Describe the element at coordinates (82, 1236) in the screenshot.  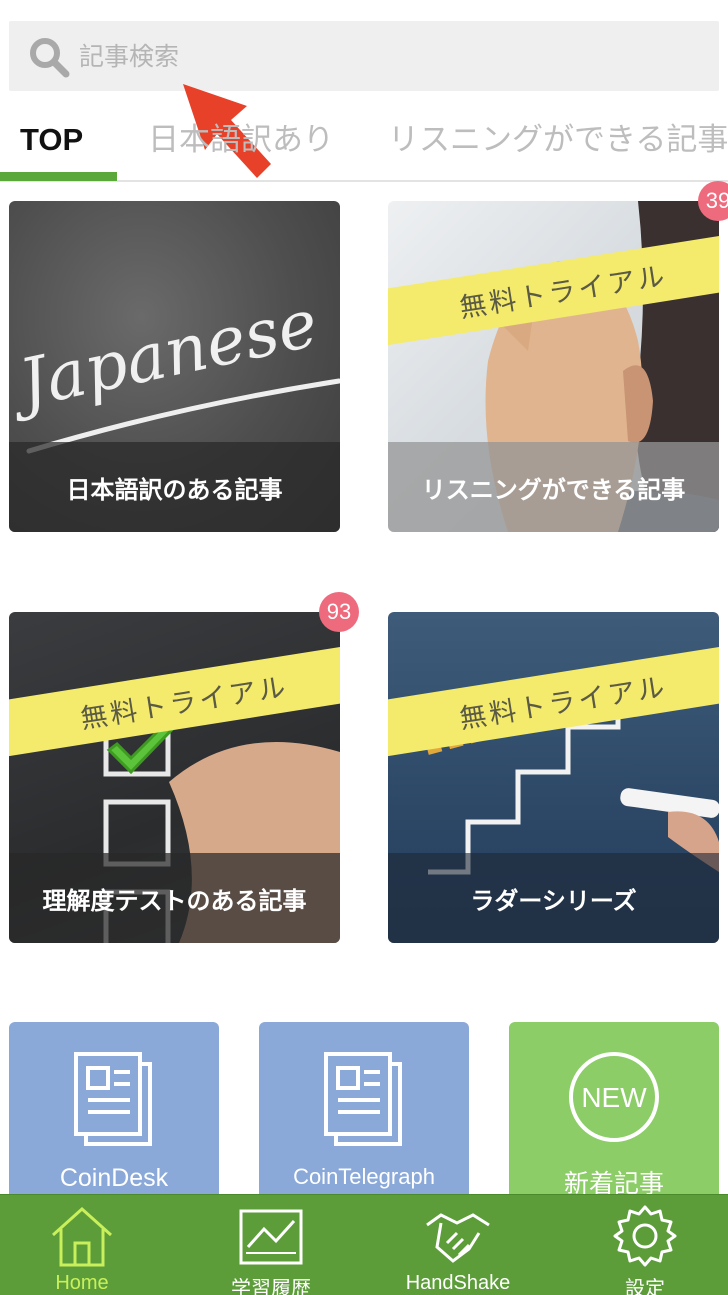
I see `home-icon` at that location.